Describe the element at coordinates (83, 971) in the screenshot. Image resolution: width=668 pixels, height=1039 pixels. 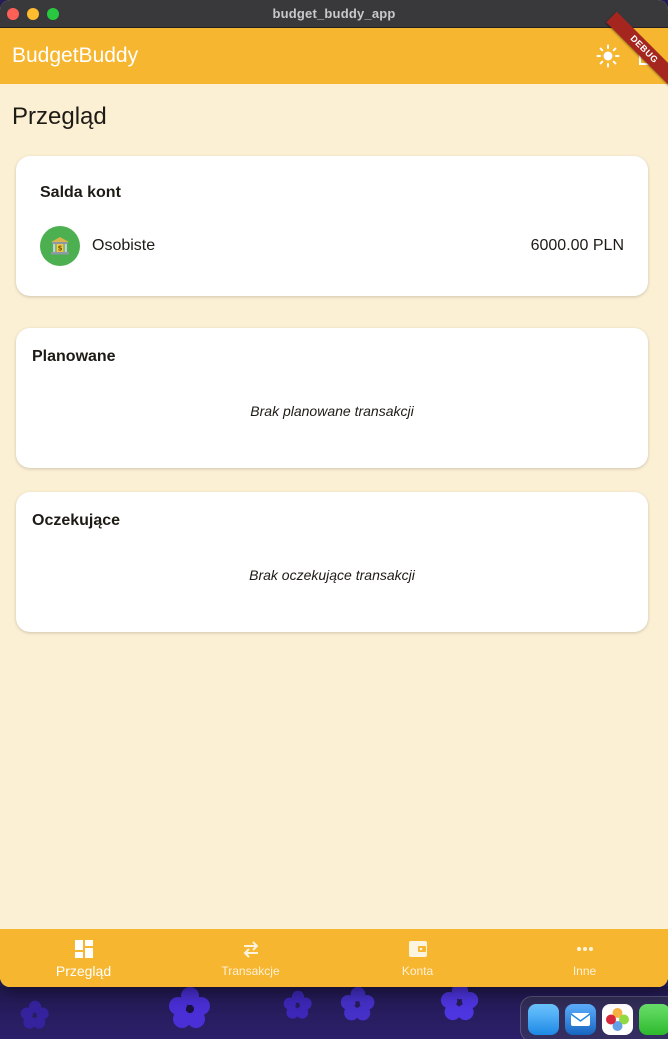
I see `nav-label: Przegląd` at that location.